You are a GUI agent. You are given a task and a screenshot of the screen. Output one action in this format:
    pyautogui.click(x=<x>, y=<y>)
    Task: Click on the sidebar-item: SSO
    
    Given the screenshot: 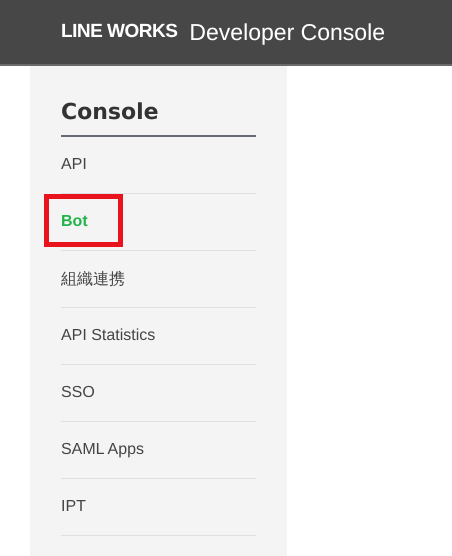 What is the action you would take?
    pyautogui.click(x=78, y=393)
    